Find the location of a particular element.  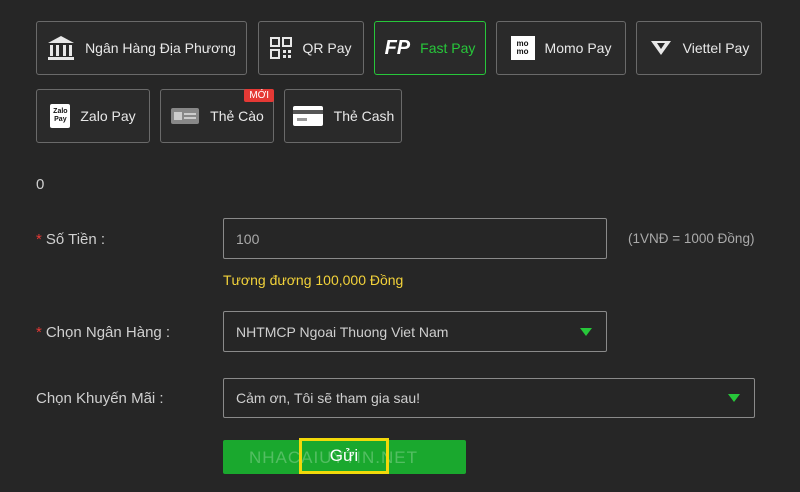

method-zalo-pay: Zalo Pay Zalo Pay is located at coordinates (93, 116).